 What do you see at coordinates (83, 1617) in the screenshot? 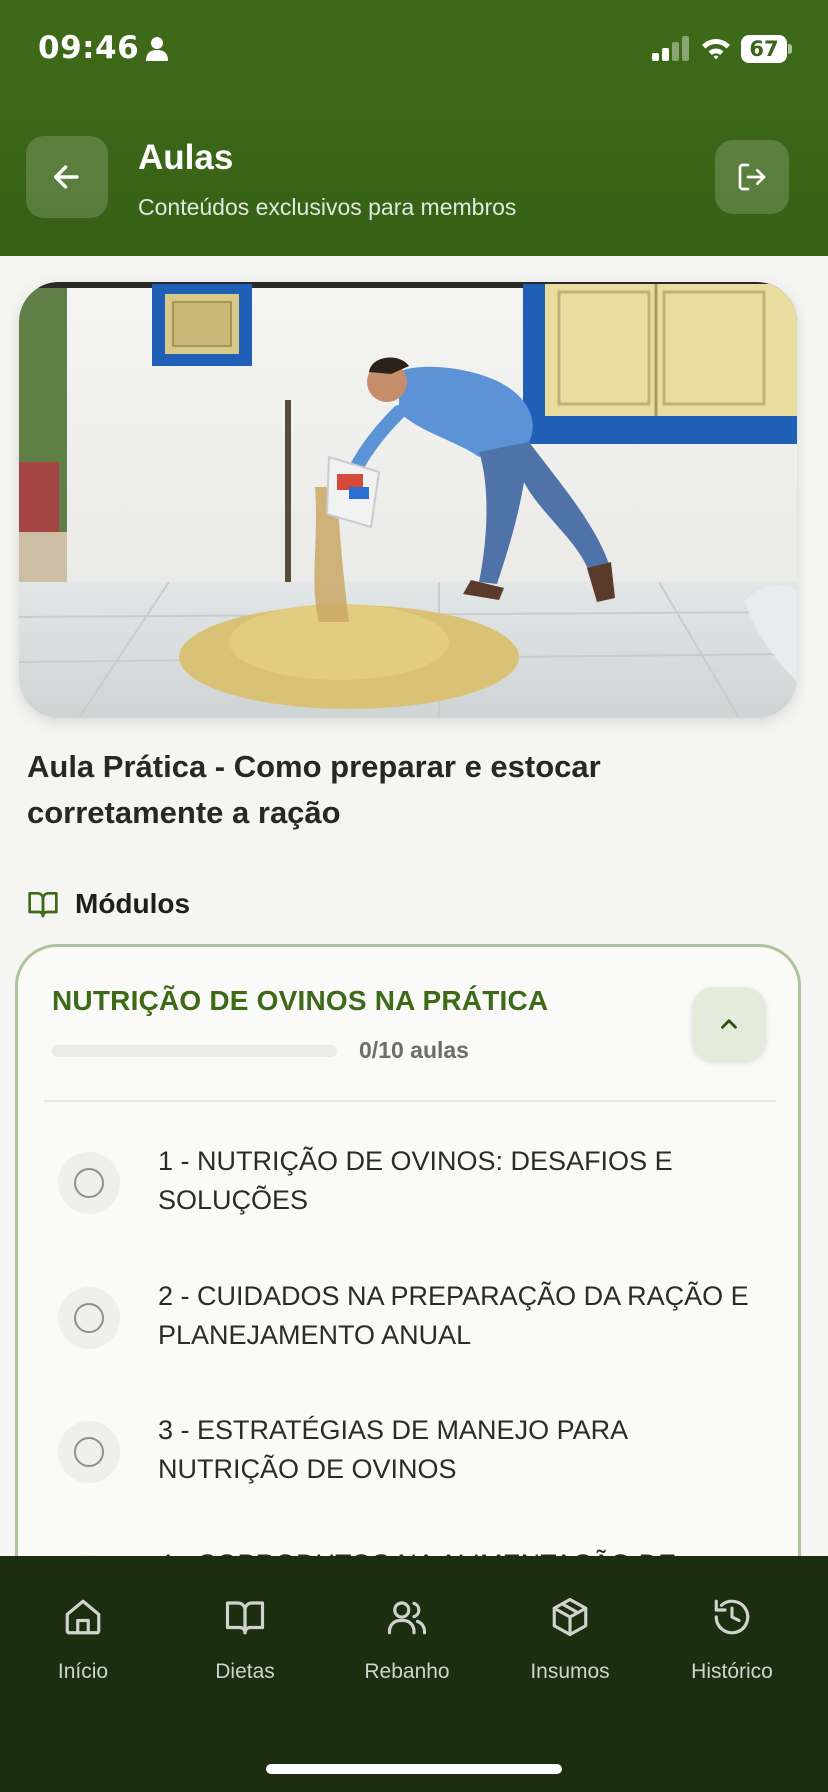
I see `home-icon` at bounding box center [83, 1617].